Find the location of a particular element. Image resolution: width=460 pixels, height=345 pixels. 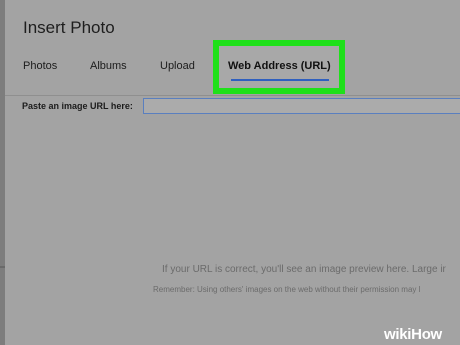

watermark-how: How is located at coordinates (426, 334).